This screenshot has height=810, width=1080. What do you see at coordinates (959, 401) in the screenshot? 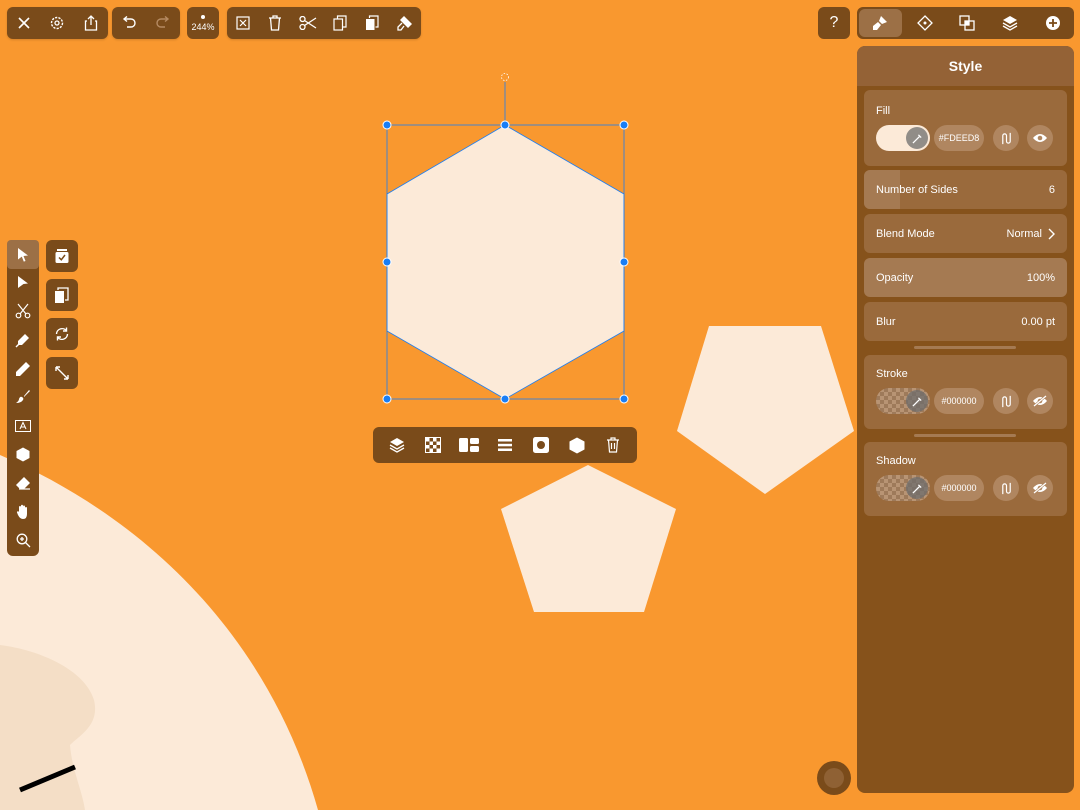
I see `stroke-hex-value: #000000` at bounding box center [959, 401].